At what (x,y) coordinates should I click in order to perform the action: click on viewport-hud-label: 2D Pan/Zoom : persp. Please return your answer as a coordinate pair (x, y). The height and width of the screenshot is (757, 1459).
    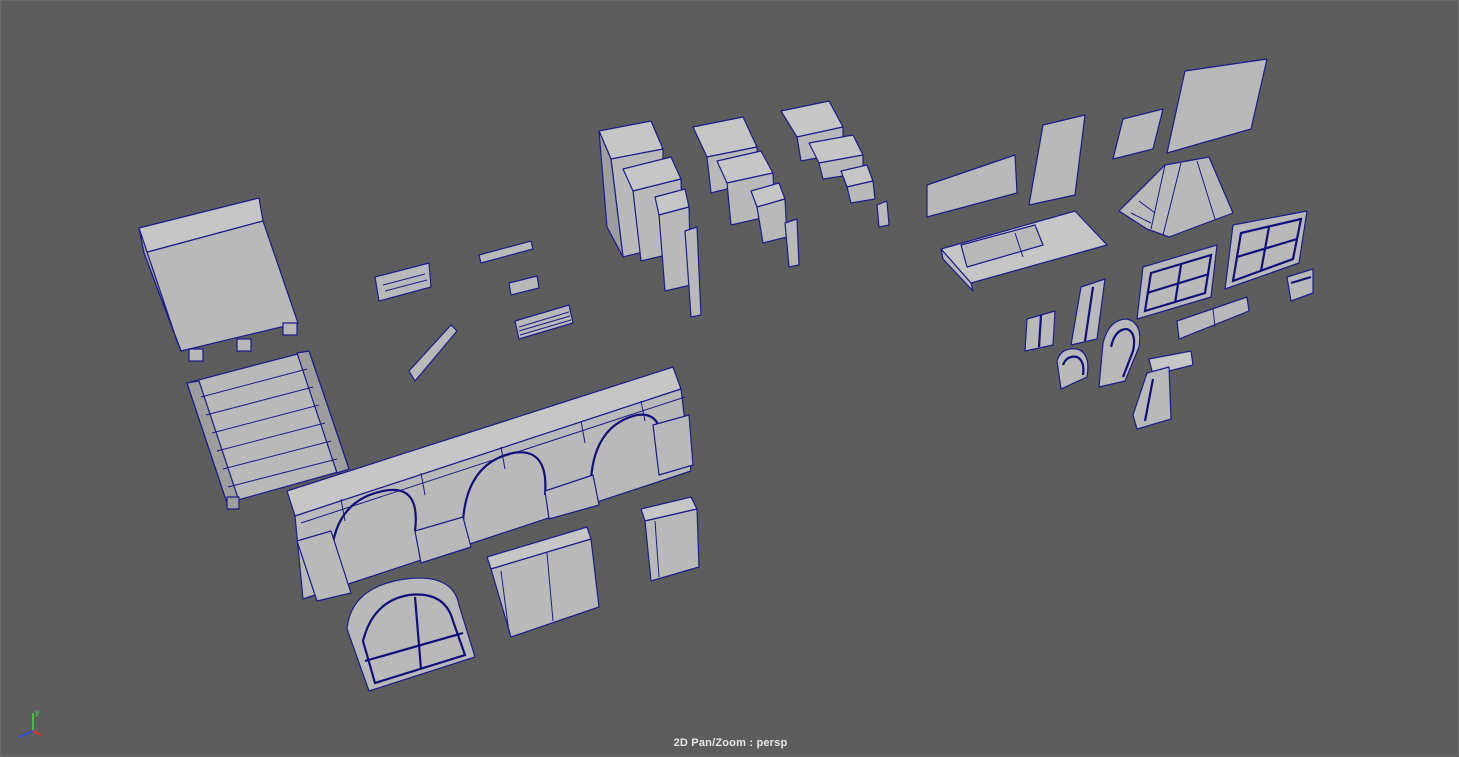
    Looking at the image, I should click on (730, 743).